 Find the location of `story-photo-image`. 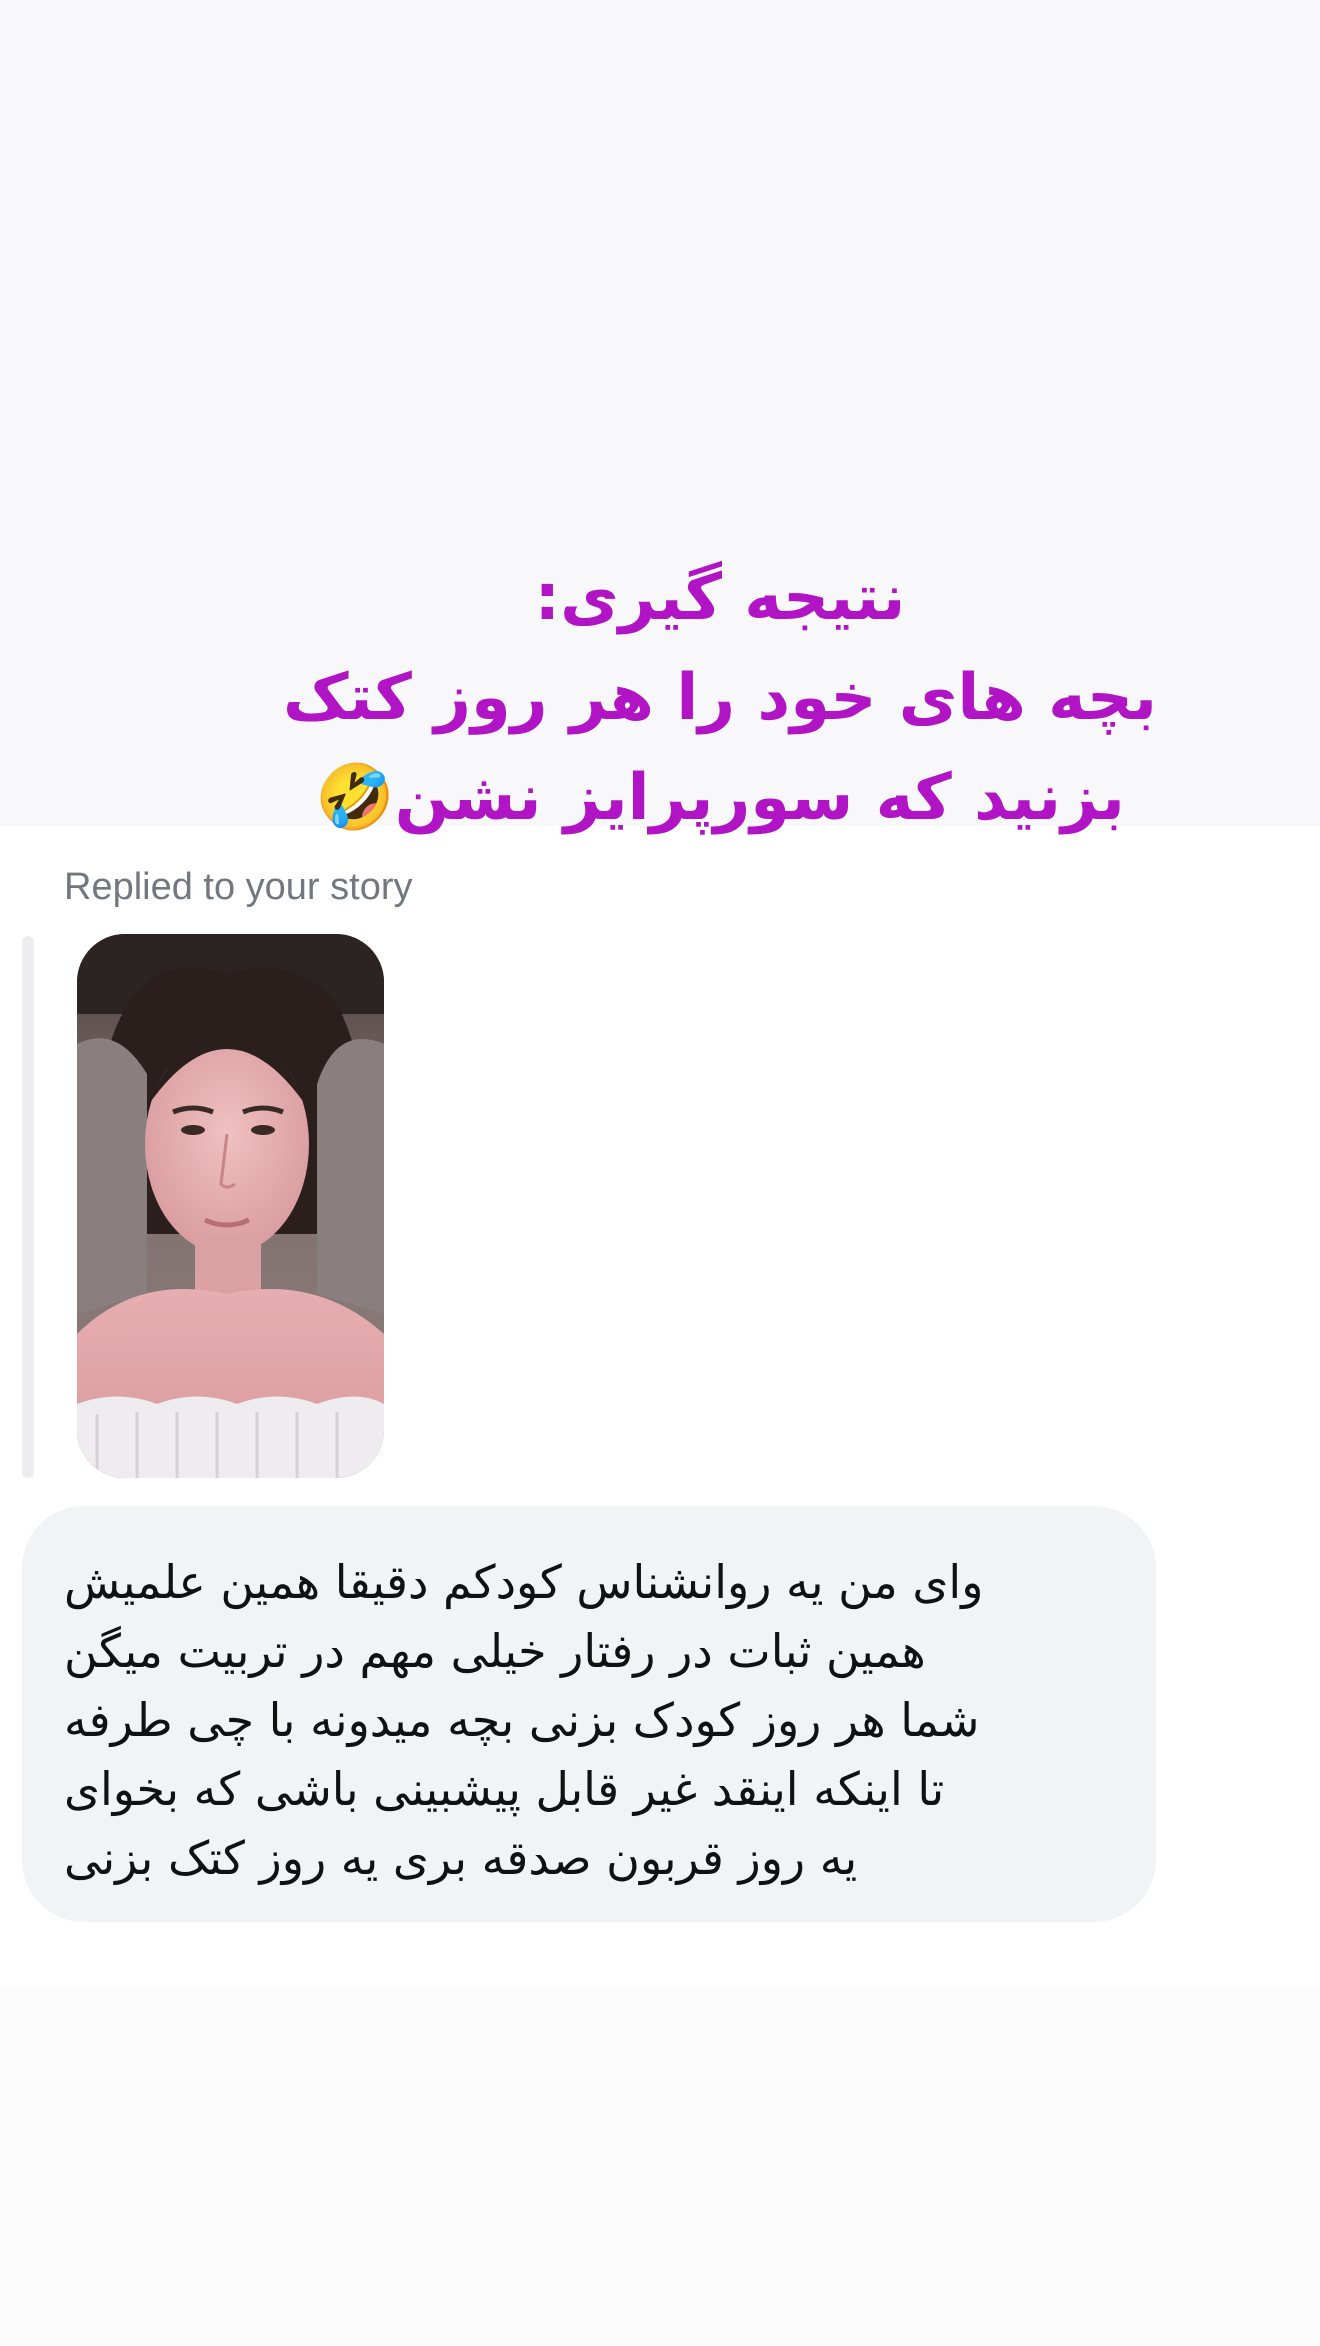

story-photo-image is located at coordinates (230, 1206).